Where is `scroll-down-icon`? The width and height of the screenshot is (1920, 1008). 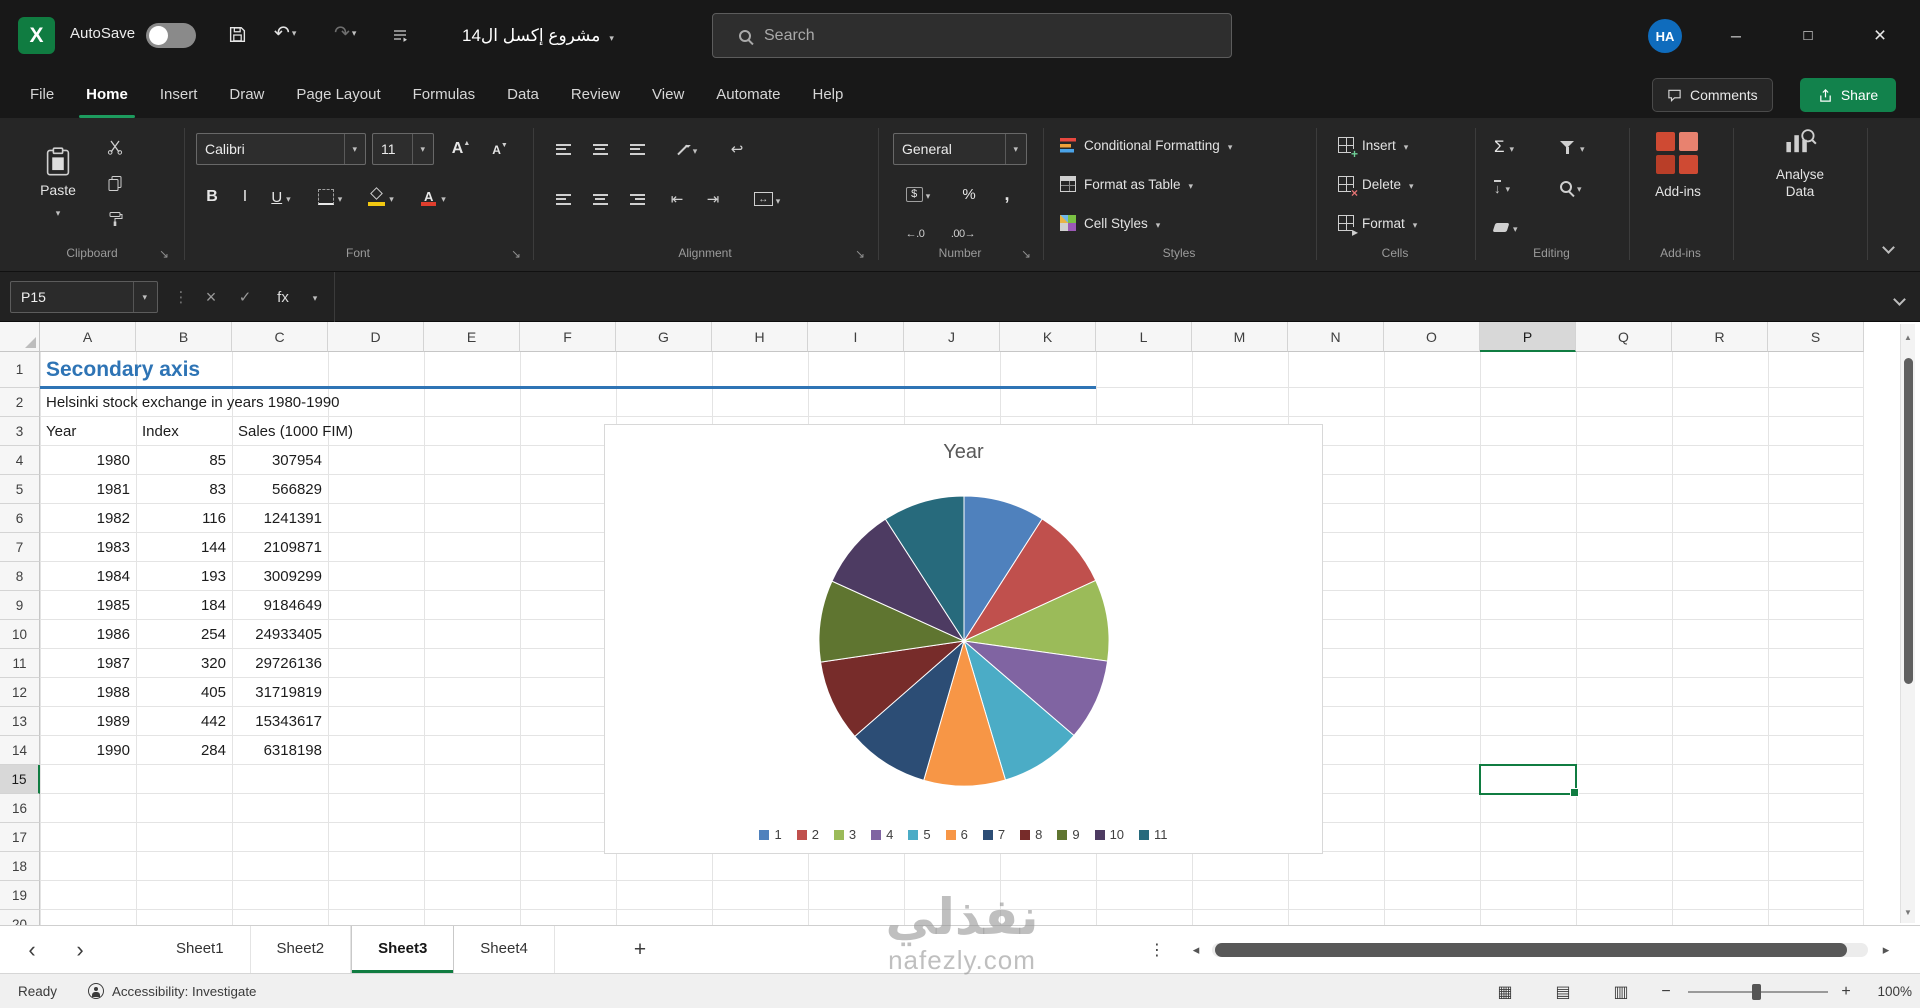
scroll-down-icon is located at coordinates (1908, 911).